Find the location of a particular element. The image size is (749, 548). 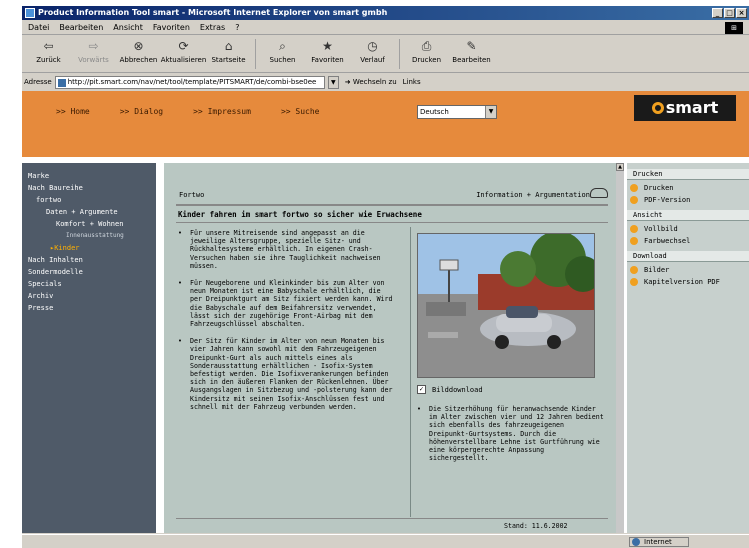

panel-link-pdf-version: PDF-Version is located at coordinates (688, 200).